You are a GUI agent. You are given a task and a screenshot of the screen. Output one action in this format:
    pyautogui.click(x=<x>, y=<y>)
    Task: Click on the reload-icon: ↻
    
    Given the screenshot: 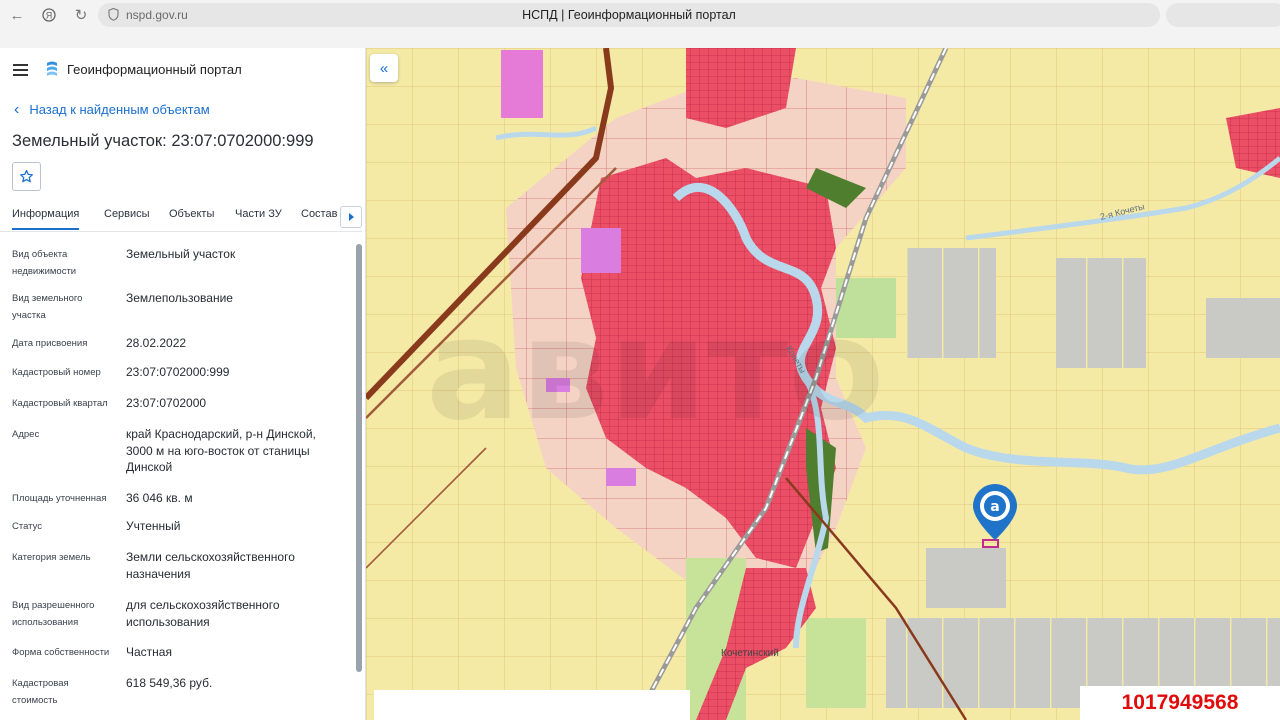 What is the action you would take?
    pyautogui.click(x=81, y=15)
    